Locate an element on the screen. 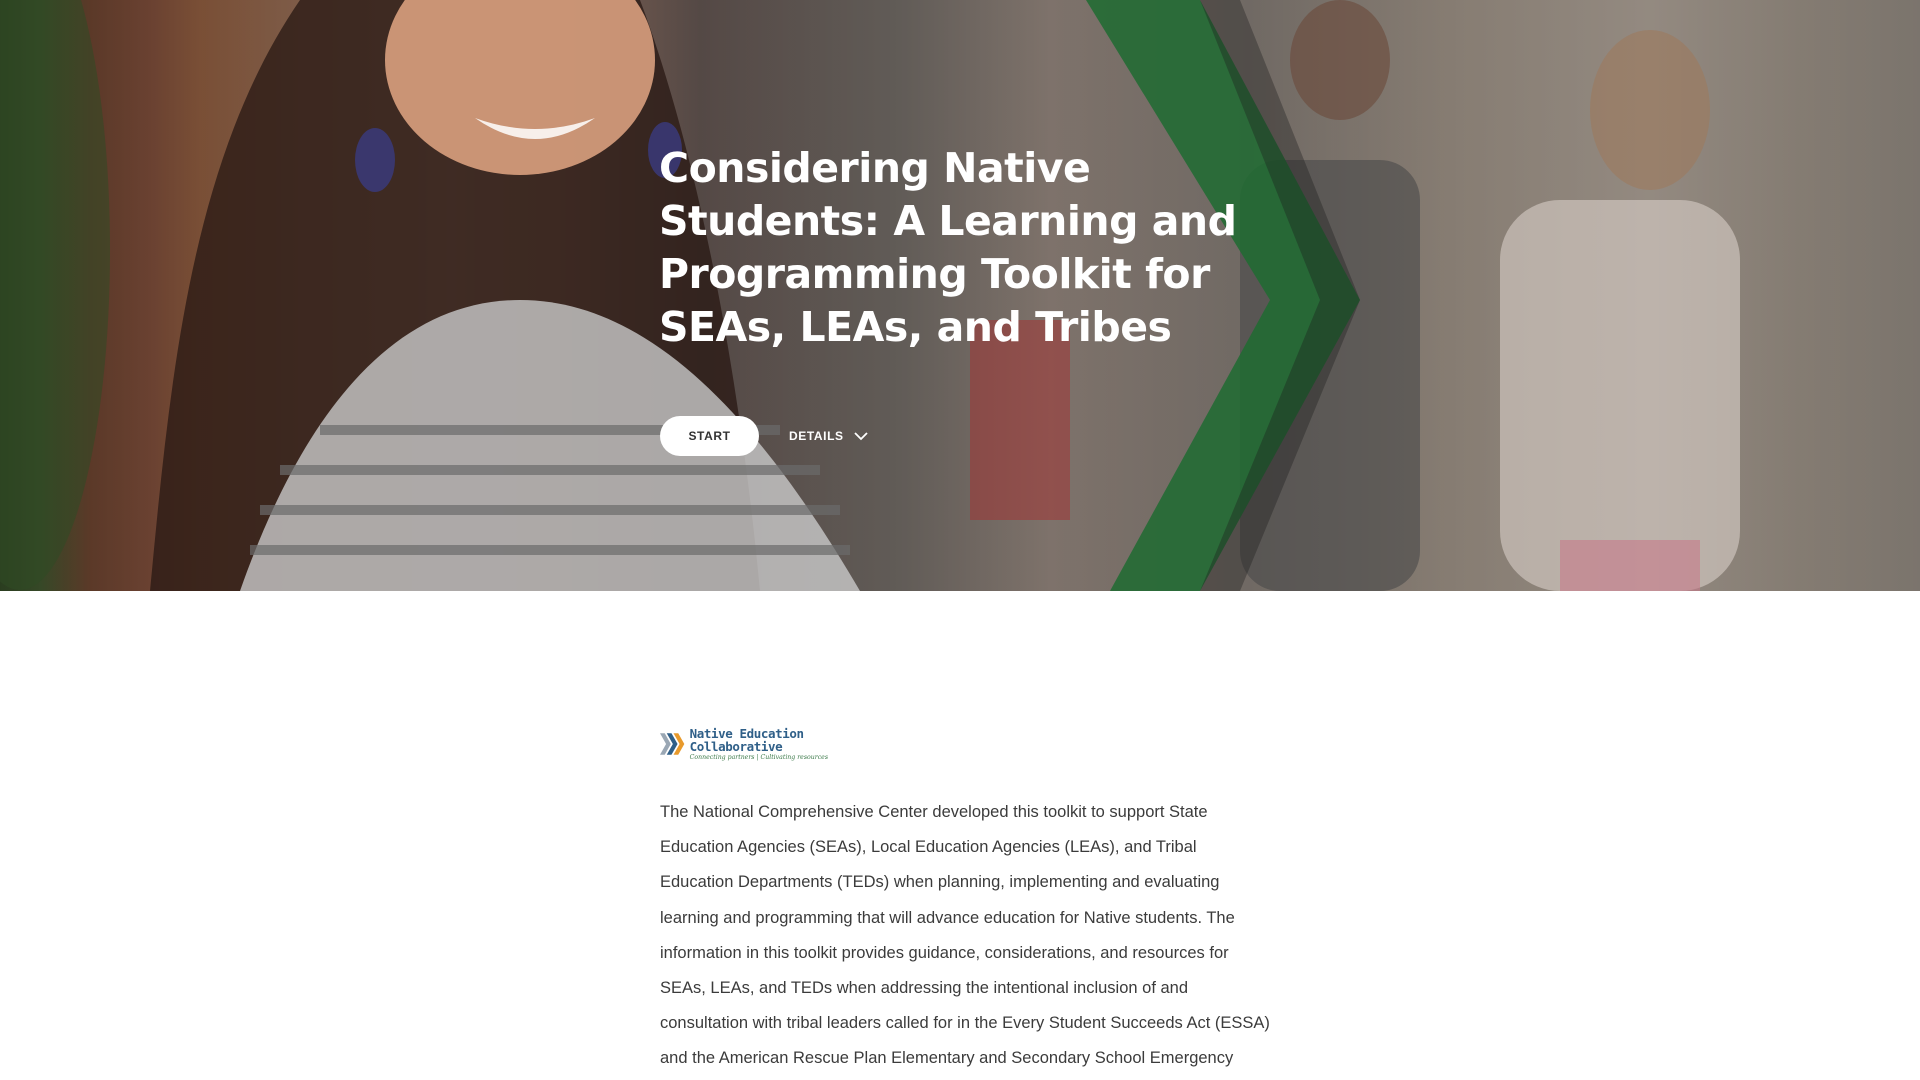 This screenshot has height=1080, width=1920. logo-line-1: Native Education is located at coordinates (746, 733).